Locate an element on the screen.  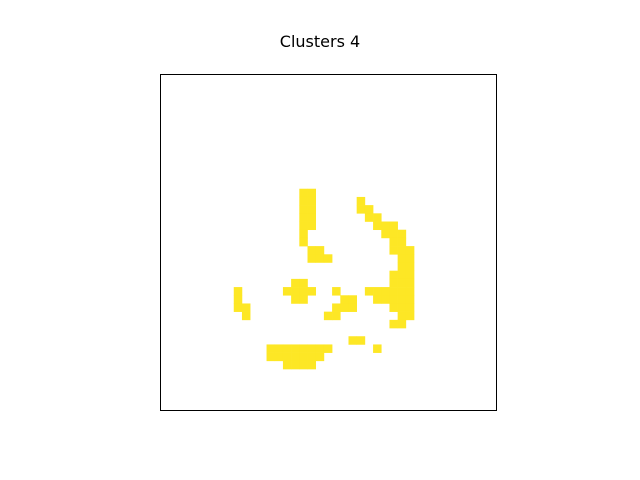
heatmap-cells is located at coordinates (324, 279).